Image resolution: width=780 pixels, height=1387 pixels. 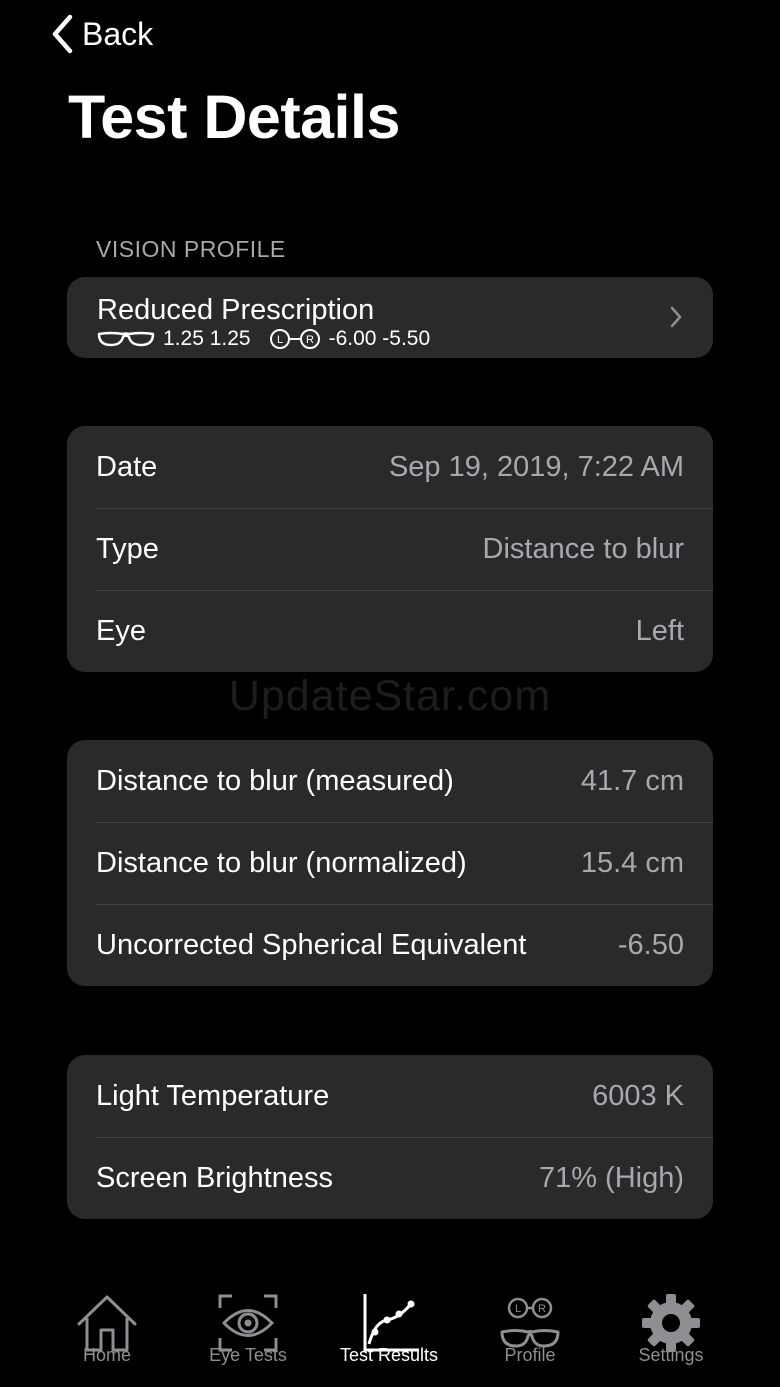 What do you see at coordinates (236, 310) in the screenshot?
I see `profile-name: Reduced Prescription` at bounding box center [236, 310].